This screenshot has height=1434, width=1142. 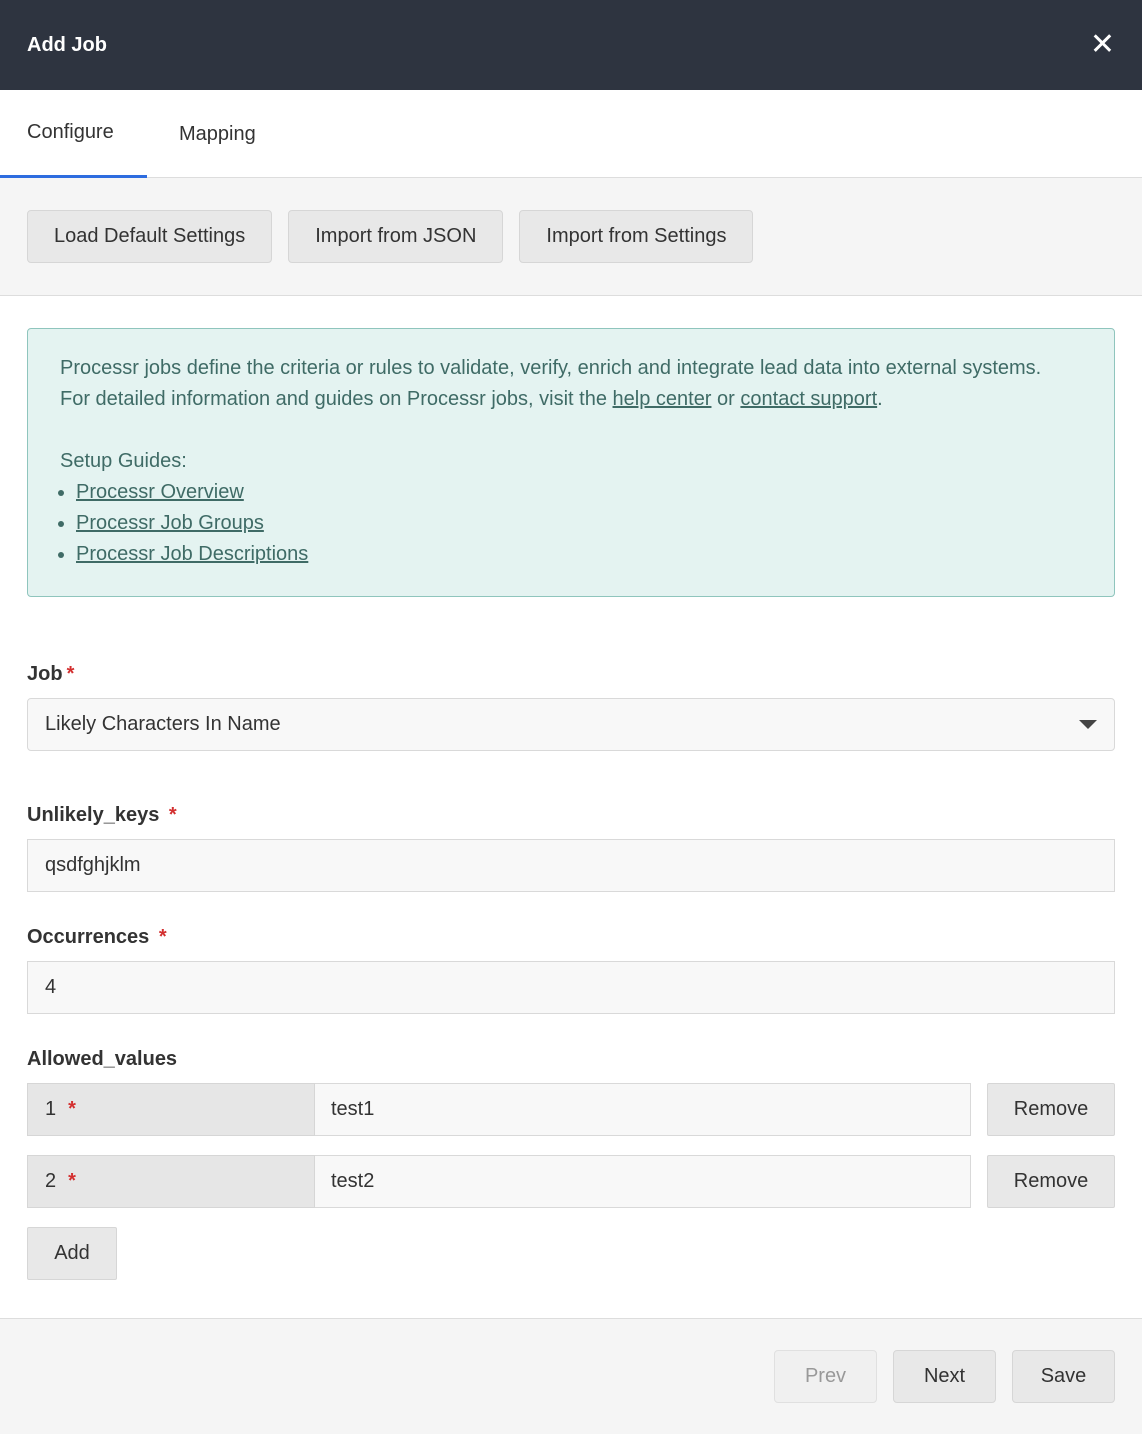 What do you see at coordinates (88, 937) in the screenshot?
I see `occurrences-label-text: Occurrences` at bounding box center [88, 937].